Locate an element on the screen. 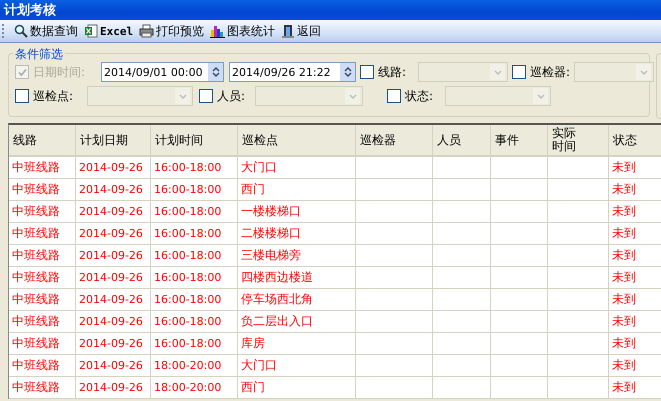  search-button: 数据查询 is located at coordinates (46, 31).